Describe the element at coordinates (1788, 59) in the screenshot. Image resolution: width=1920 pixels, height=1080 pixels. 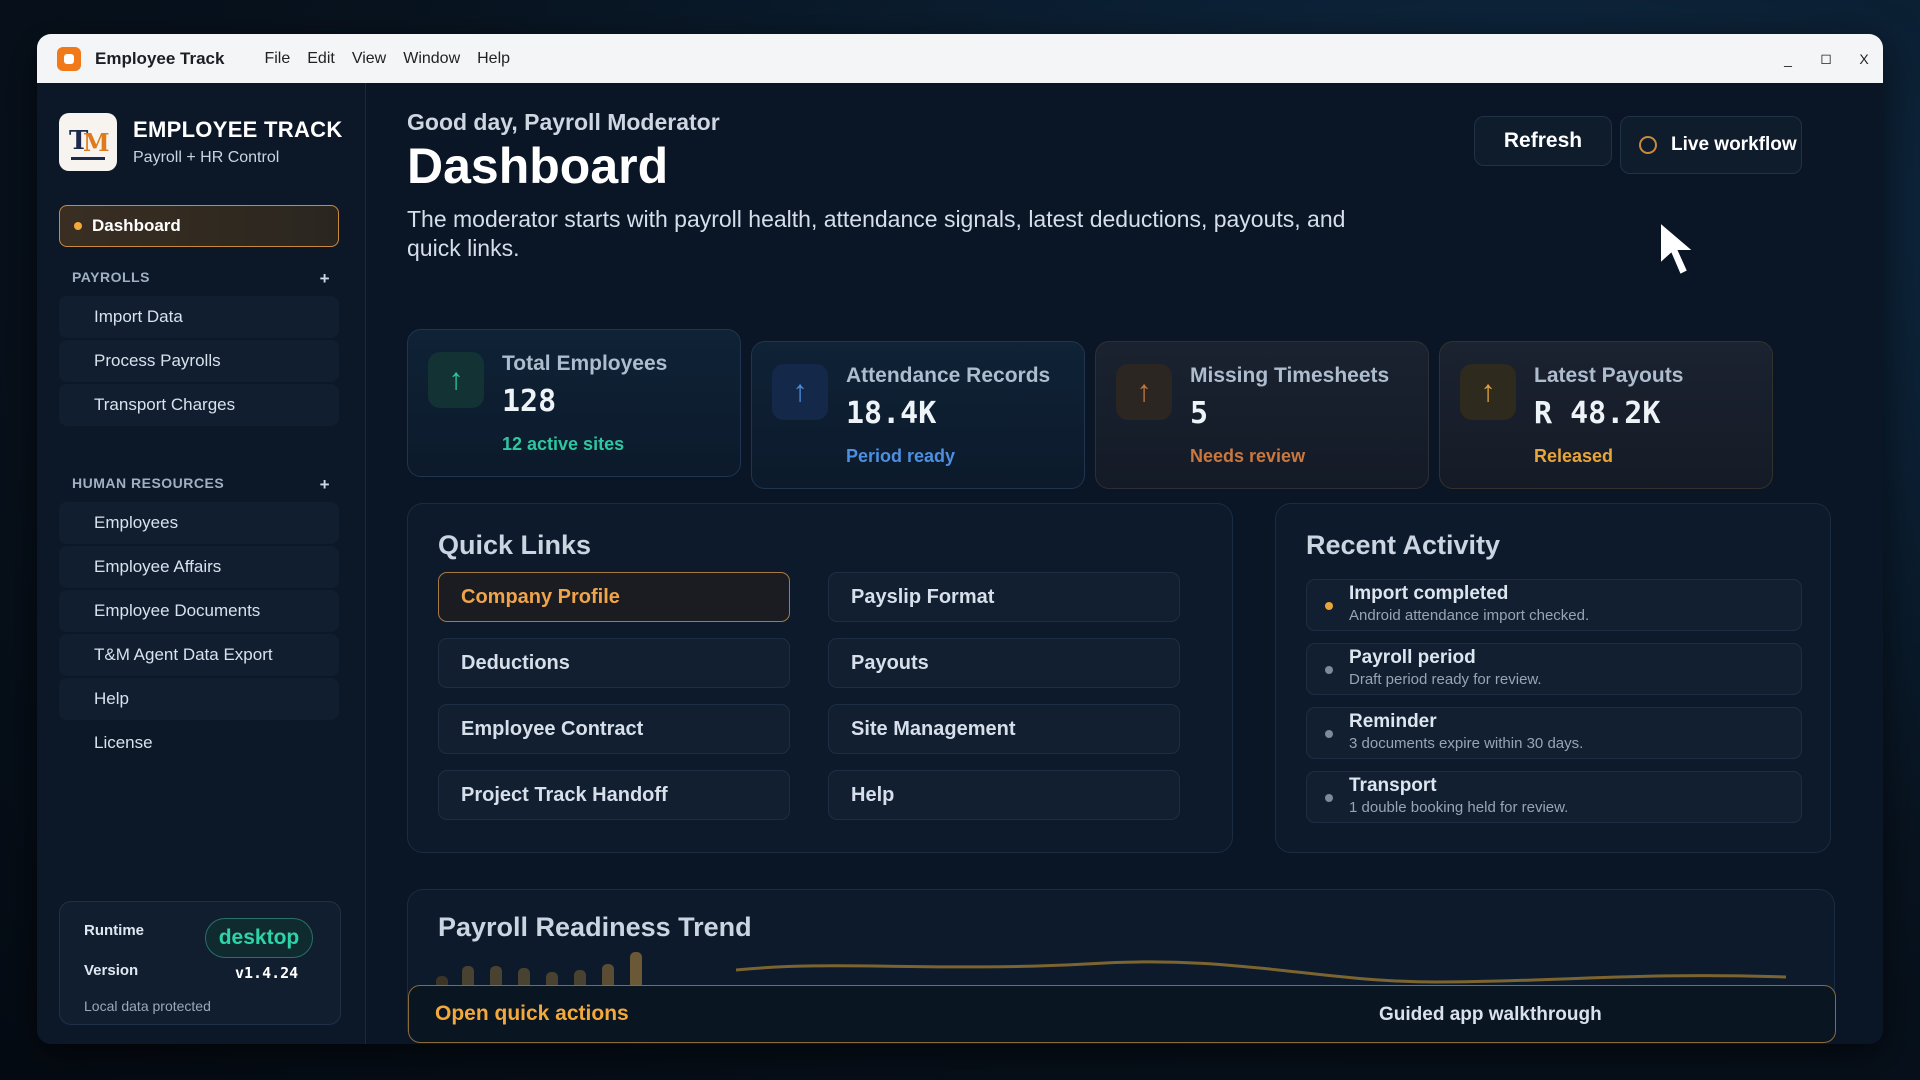
I see `minimize-button: _` at that location.